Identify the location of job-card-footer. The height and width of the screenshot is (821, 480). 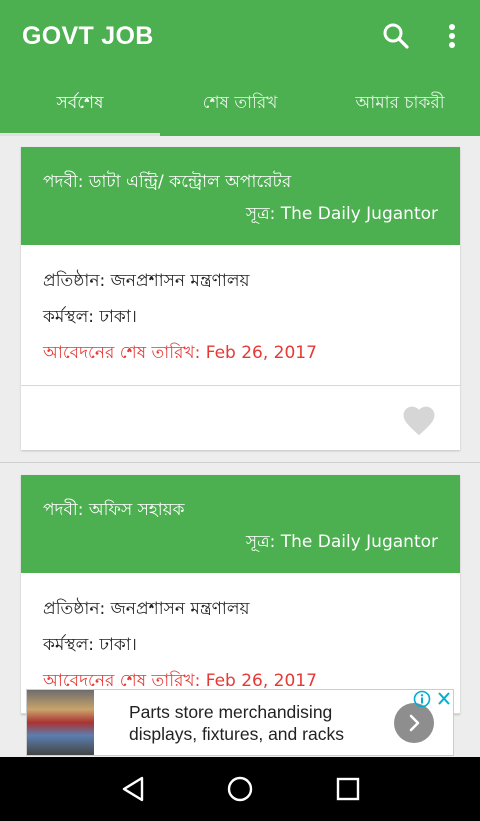
(240, 418).